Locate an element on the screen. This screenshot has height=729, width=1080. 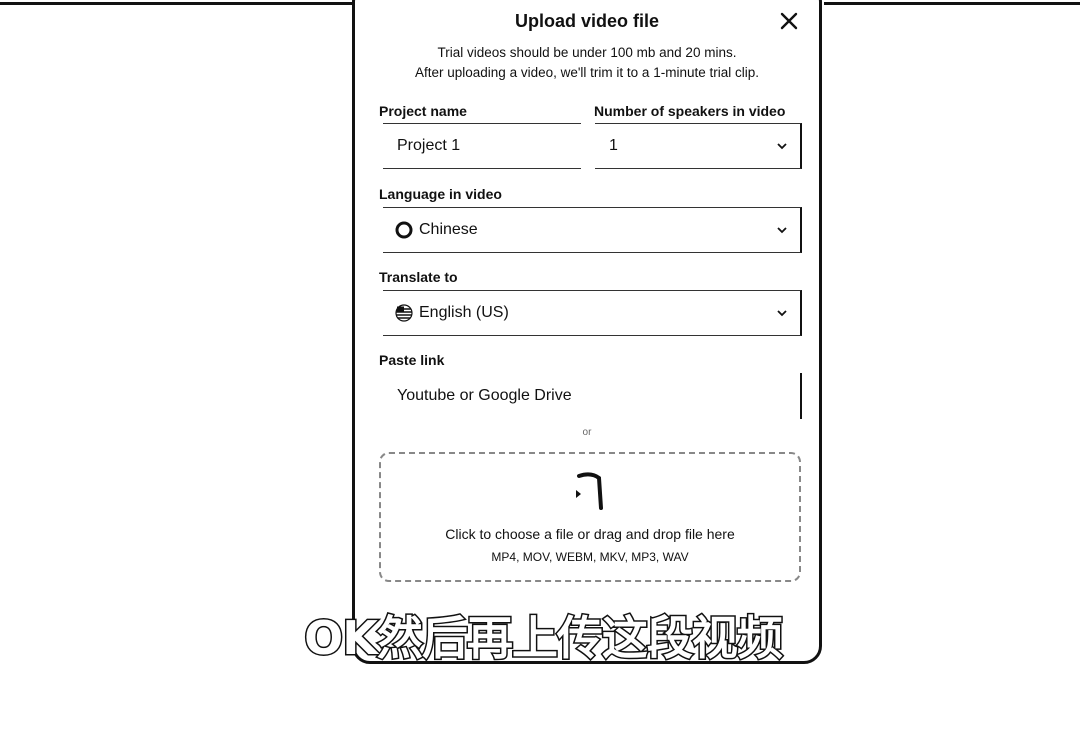
project-name-value: Project 1 is located at coordinates (429, 145).